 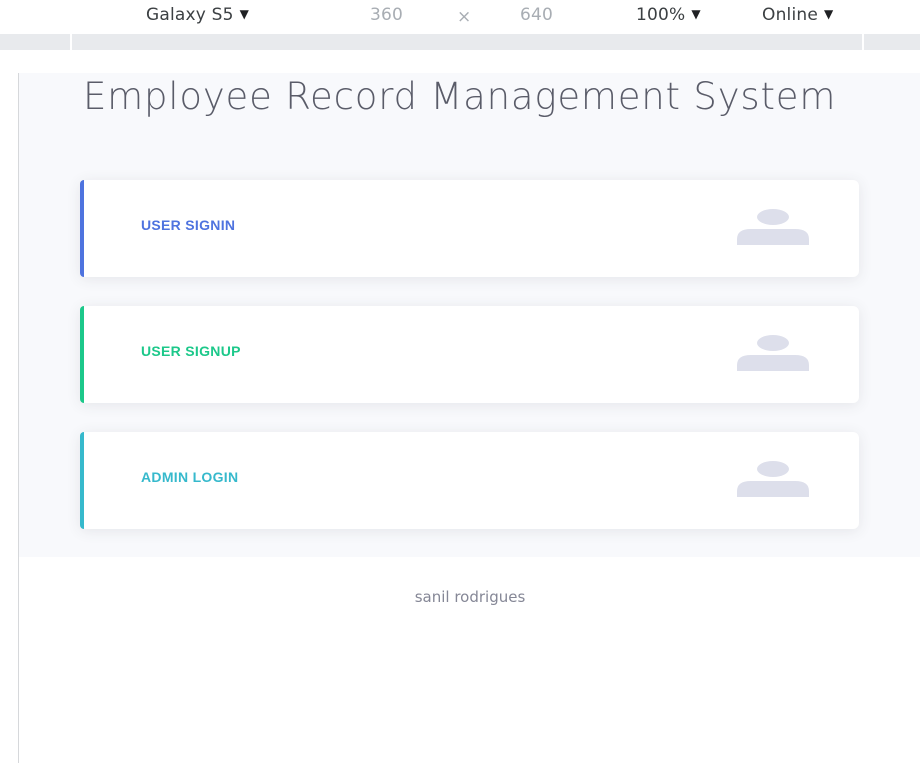 What do you see at coordinates (190, 15) in the screenshot?
I see `device-select-label: Galaxy S5` at bounding box center [190, 15].